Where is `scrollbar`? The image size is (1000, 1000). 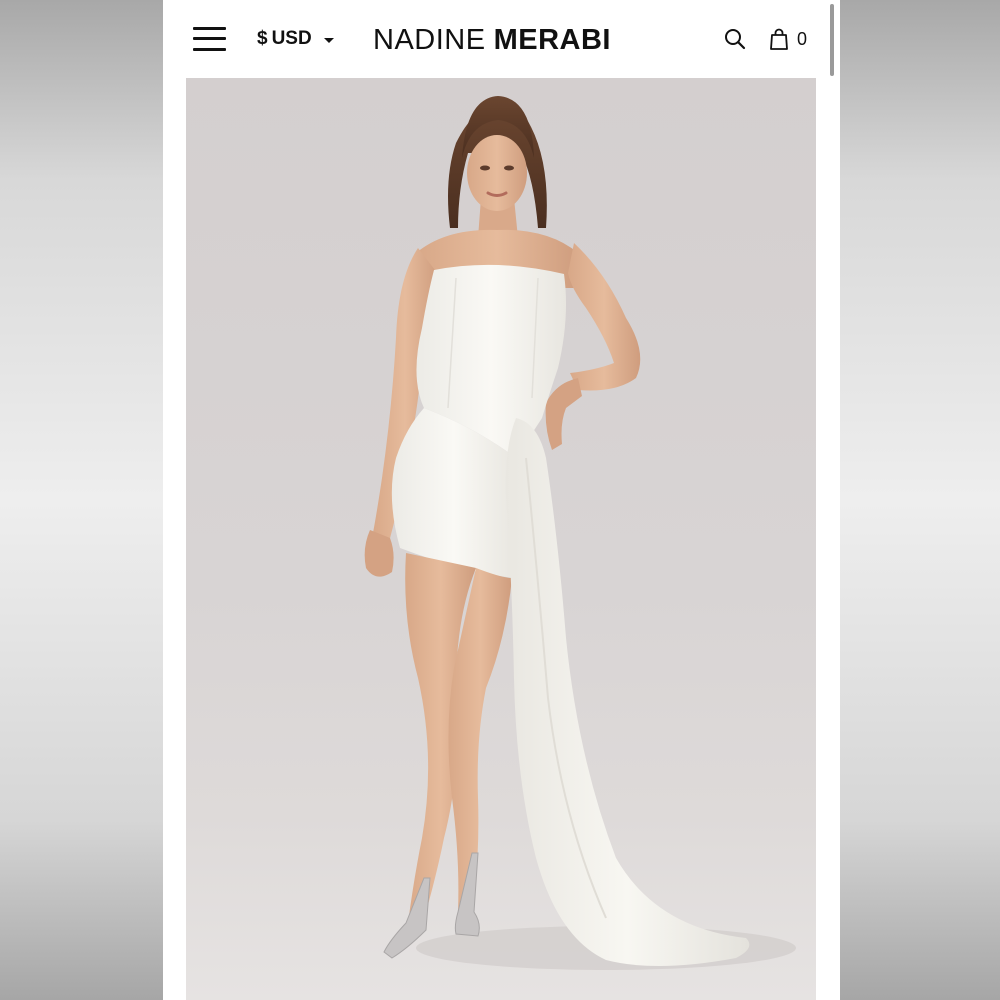 scrollbar is located at coordinates (832, 40).